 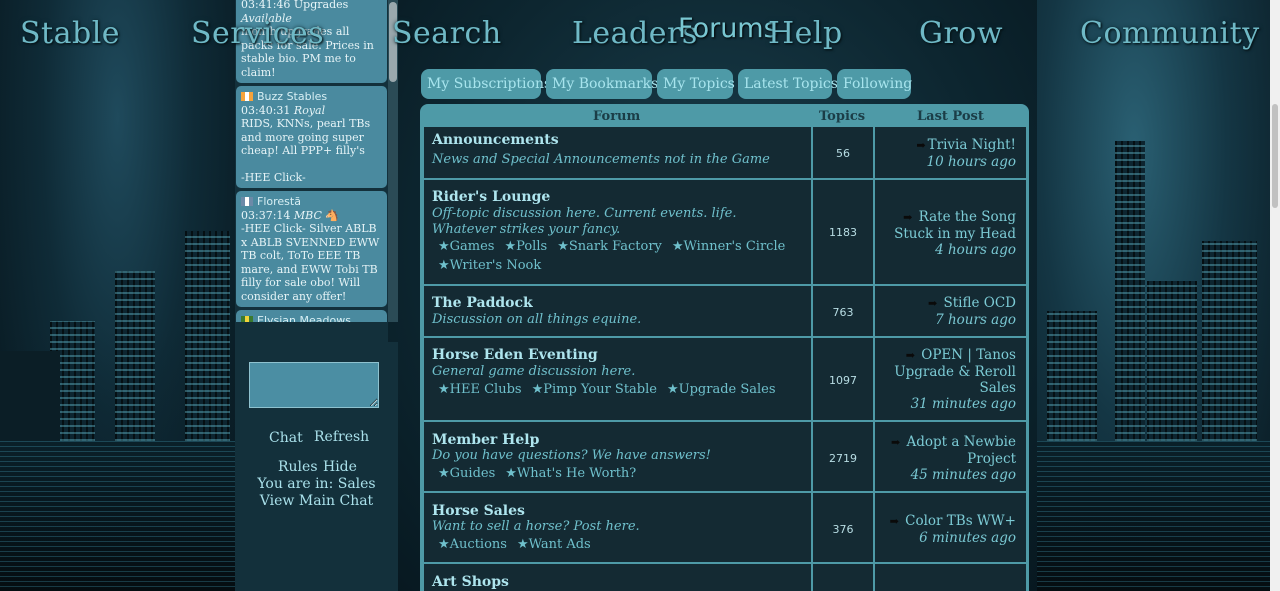 I want to click on chat-message-timestamp: 03:41:46 Upgrades, so click(x=295, y=5).